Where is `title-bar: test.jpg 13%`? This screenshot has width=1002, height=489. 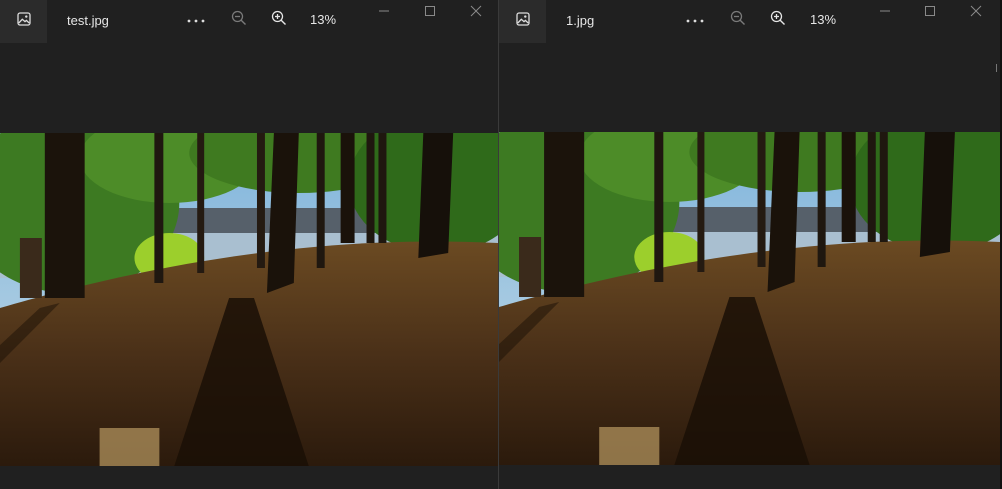
title-bar: test.jpg 13% is located at coordinates (249, 21).